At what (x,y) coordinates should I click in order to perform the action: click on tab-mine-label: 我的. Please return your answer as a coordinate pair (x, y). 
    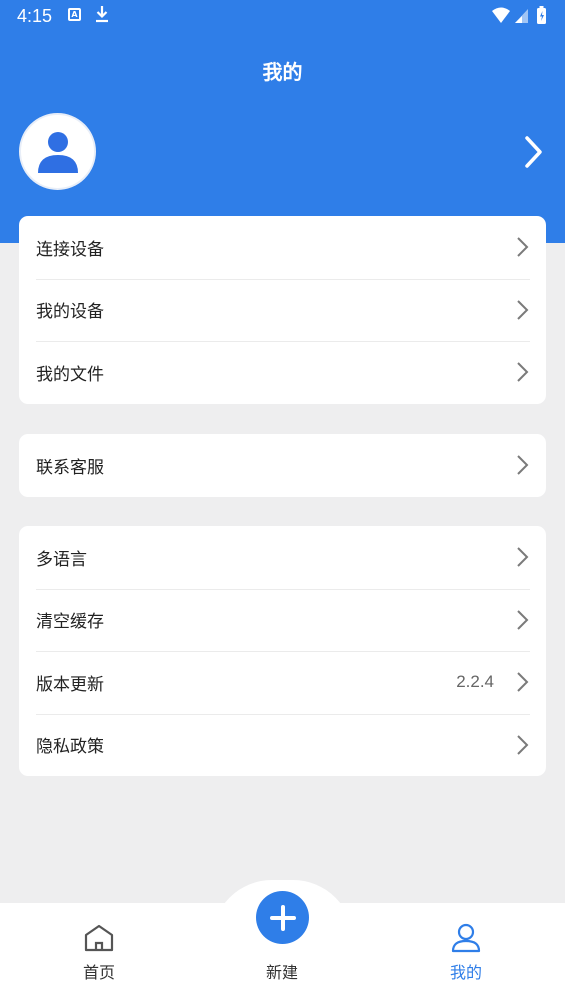
    Looking at the image, I should click on (465, 972).